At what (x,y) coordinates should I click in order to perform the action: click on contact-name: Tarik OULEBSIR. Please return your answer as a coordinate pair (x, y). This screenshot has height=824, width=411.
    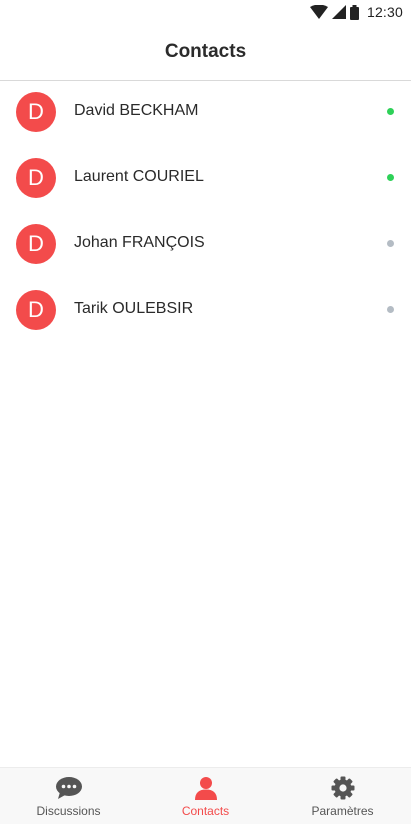
    Looking at the image, I should click on (134, 308).